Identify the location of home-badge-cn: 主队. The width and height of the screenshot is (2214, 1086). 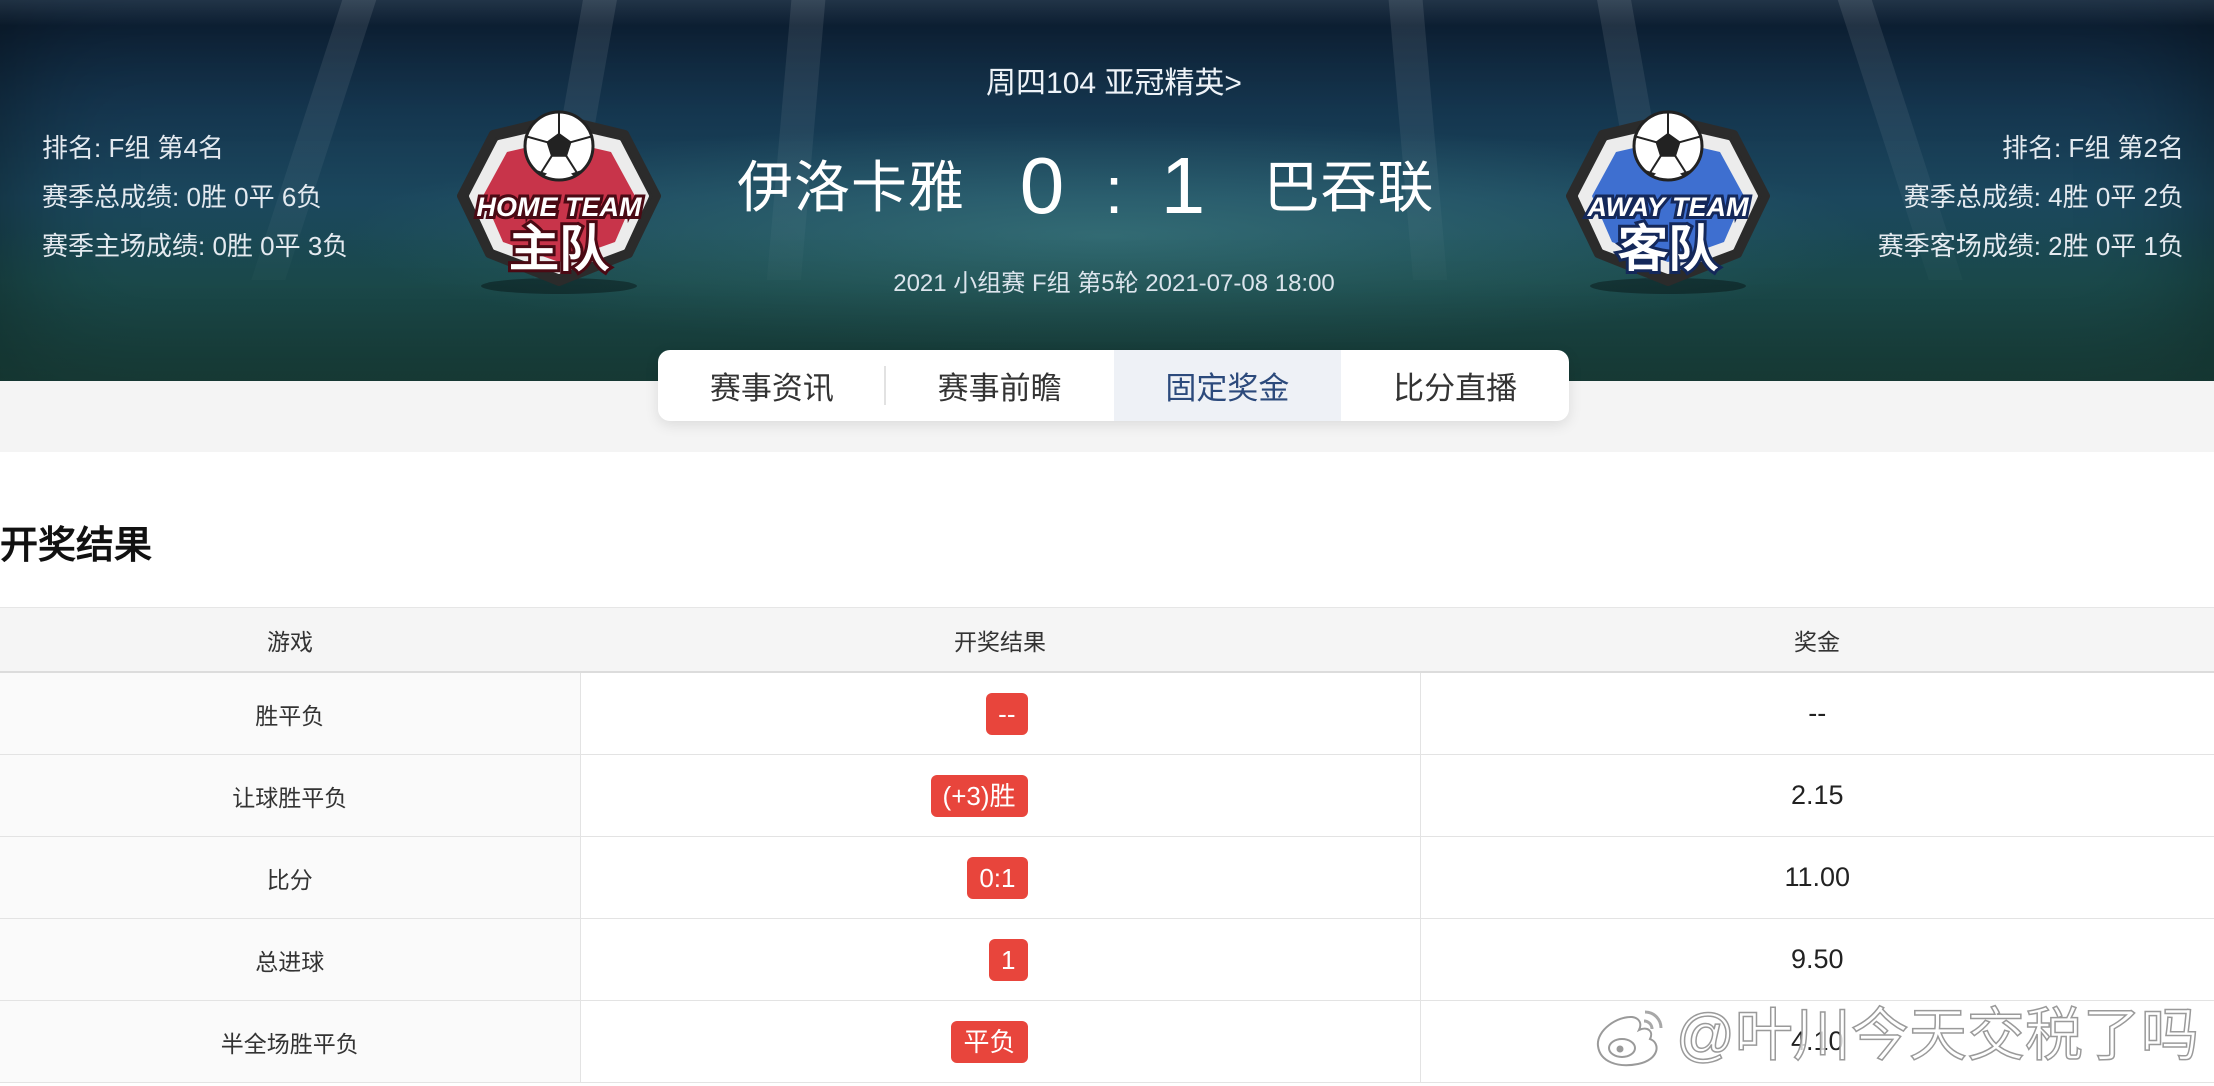
(559, 249).